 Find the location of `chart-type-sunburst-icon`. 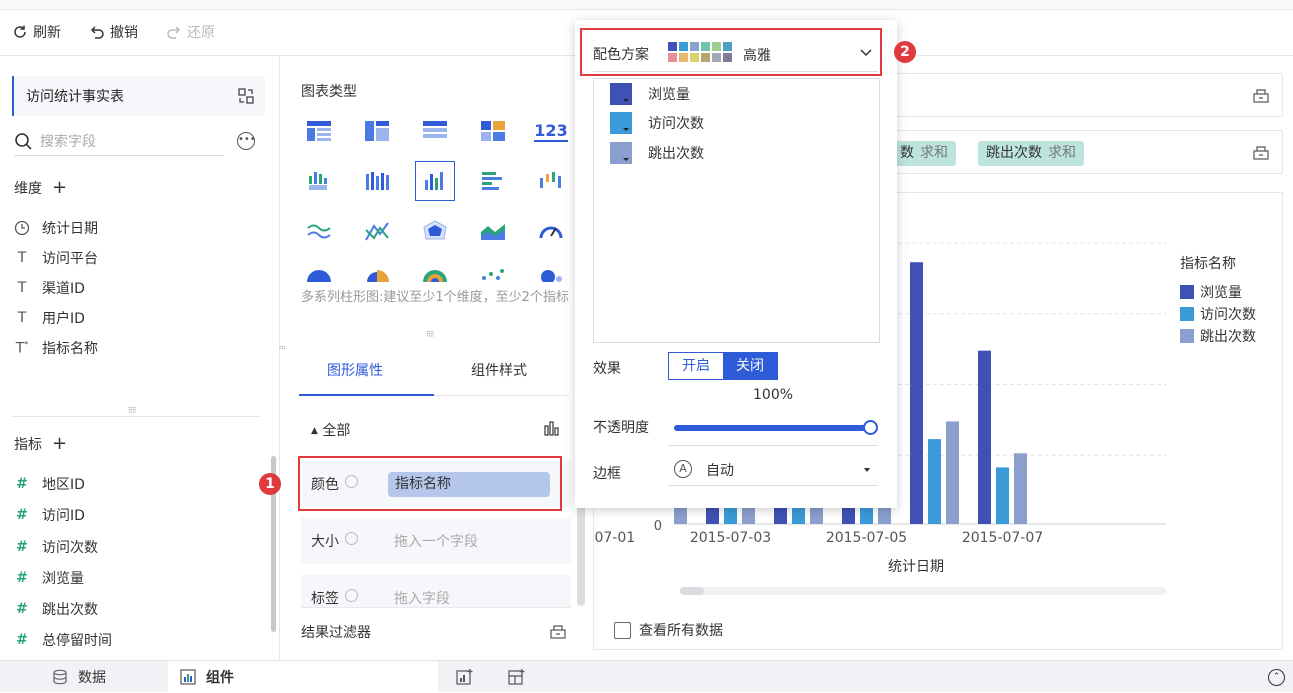

chart-type-sunburst-icon is located at coordinates (435, 275).